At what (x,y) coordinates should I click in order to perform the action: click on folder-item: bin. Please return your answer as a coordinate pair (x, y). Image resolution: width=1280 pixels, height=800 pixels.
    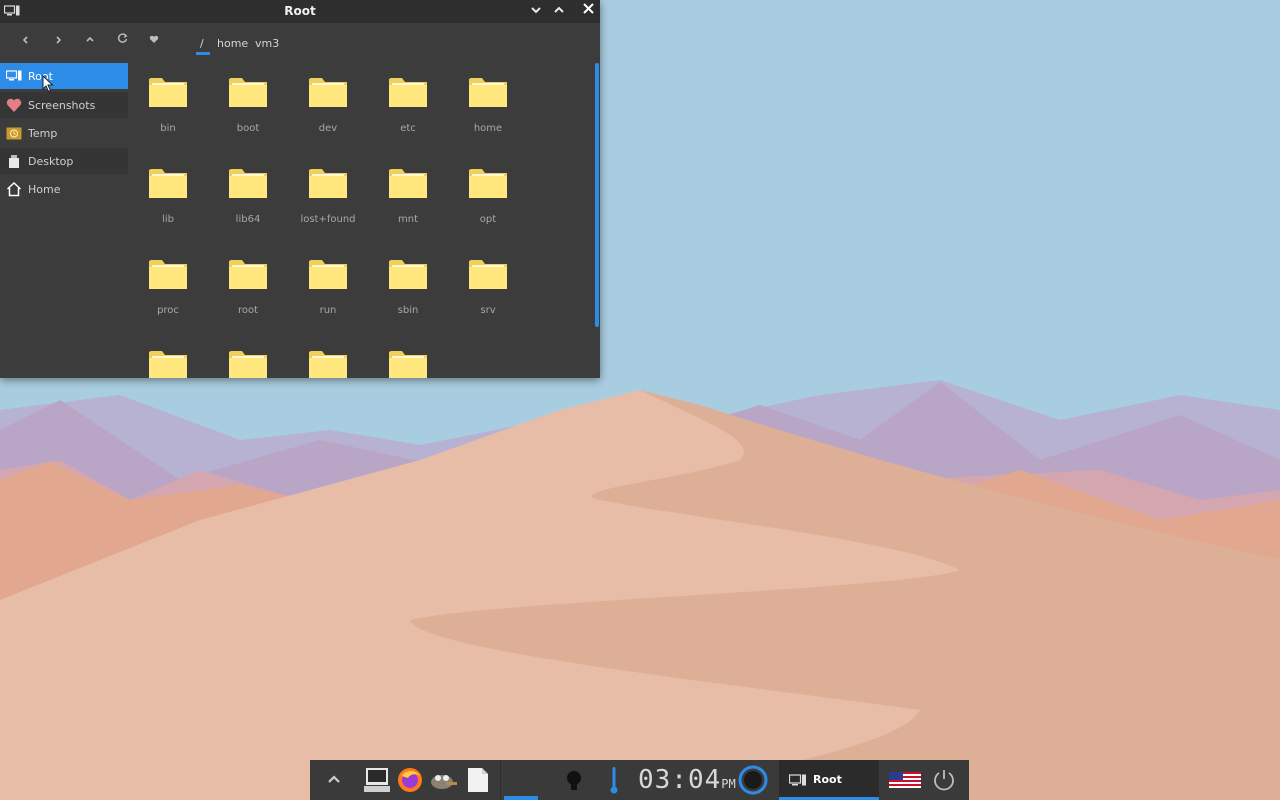
    Looking at the image, I should click on (168, 105).